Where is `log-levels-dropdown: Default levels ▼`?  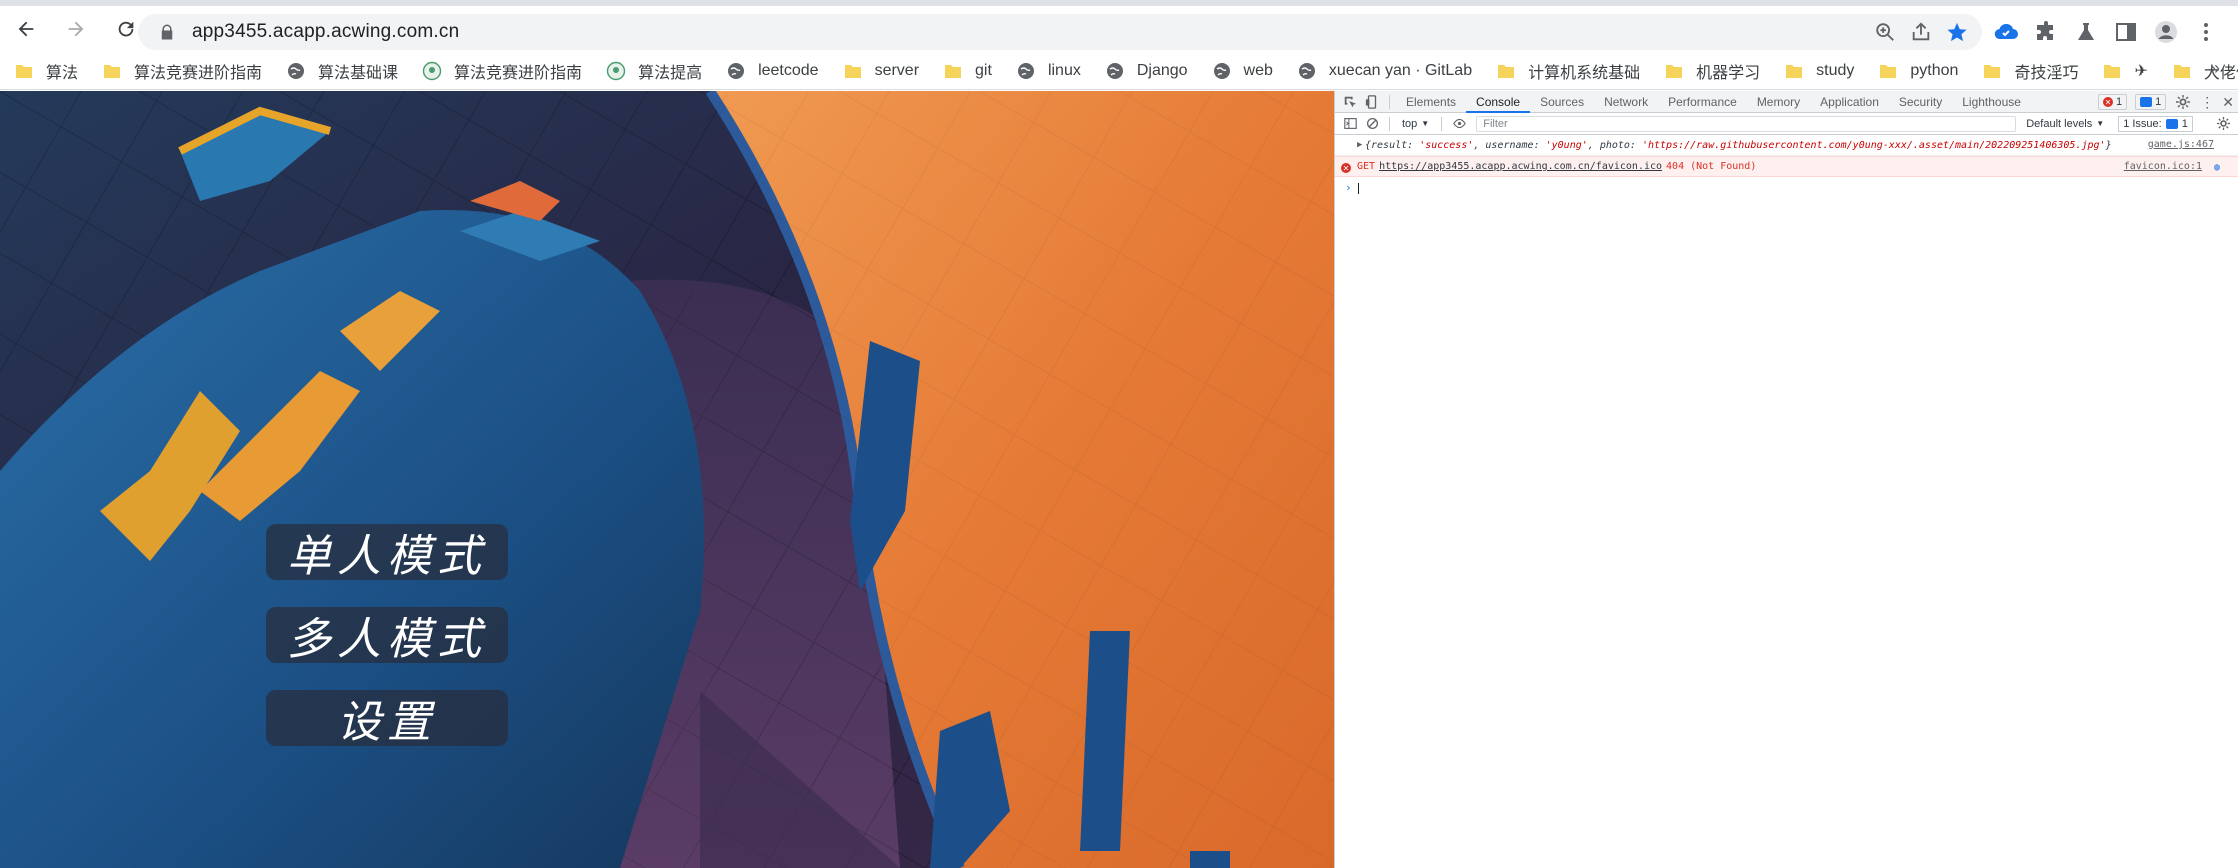 log-levels-dropdown: Default levels ▼ is located at coordinates (2065, 124).